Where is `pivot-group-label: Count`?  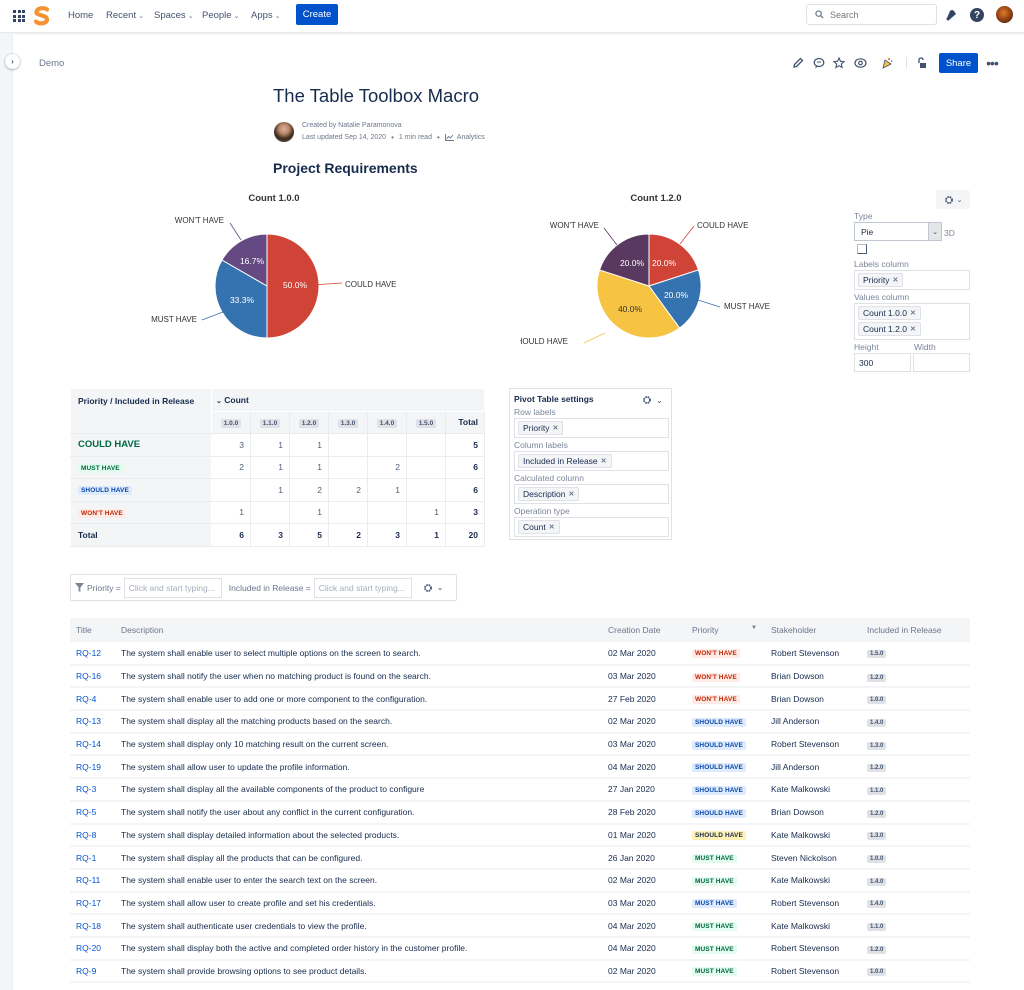 pivot-group-label: Count is located at coordinates (236, 399).